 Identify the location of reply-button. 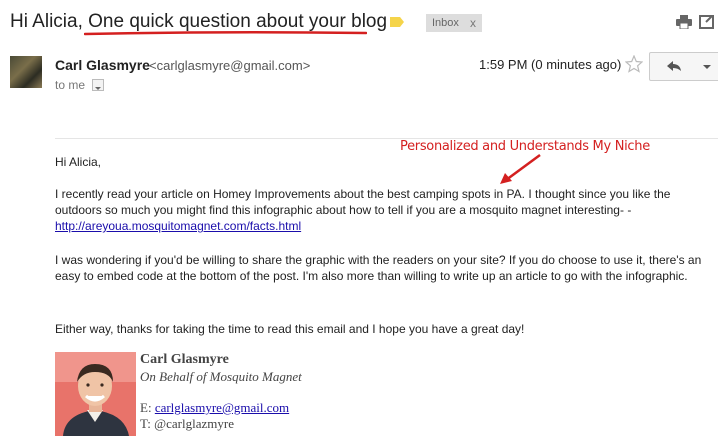
(673, 66).